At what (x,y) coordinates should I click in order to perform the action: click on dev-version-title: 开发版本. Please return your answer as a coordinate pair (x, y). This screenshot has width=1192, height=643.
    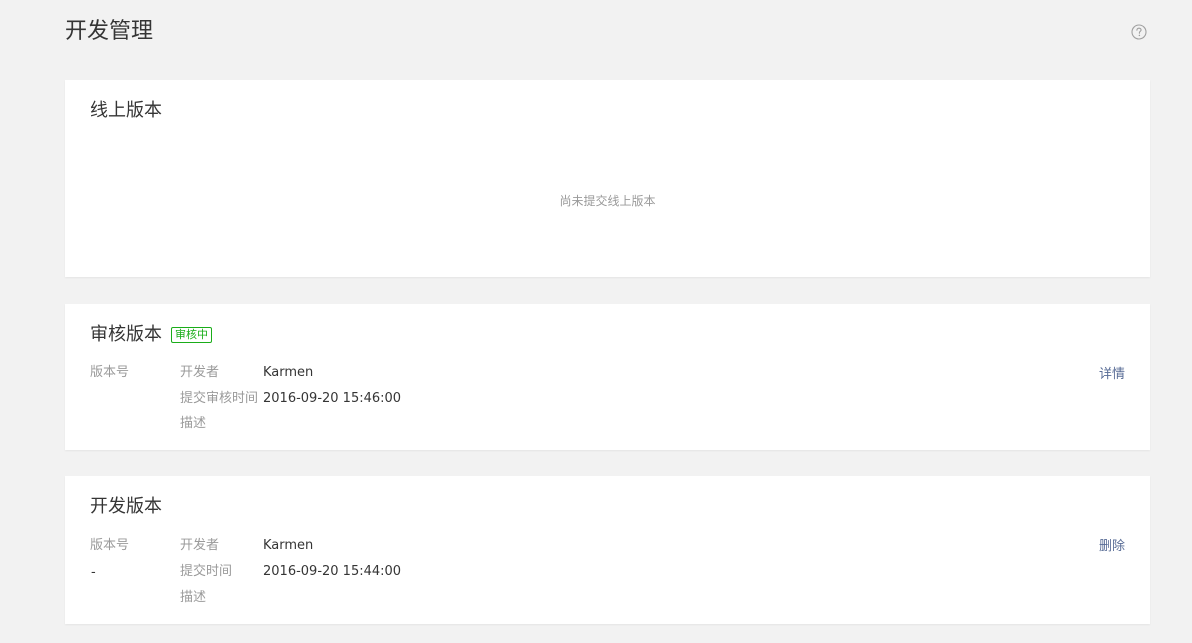
    Looking at the image, I should click on (126, 506).